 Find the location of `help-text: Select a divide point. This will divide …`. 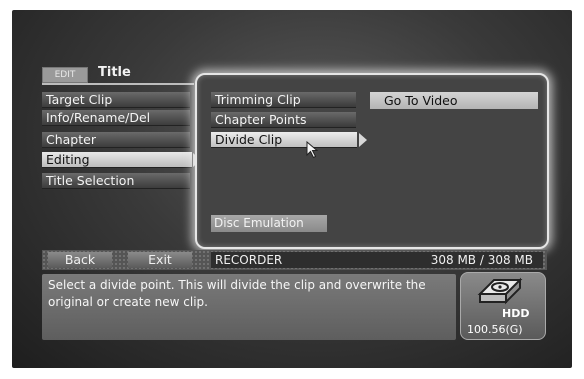

help-text: Select a divide point. This will divide … is located at coordinates (249, 307).